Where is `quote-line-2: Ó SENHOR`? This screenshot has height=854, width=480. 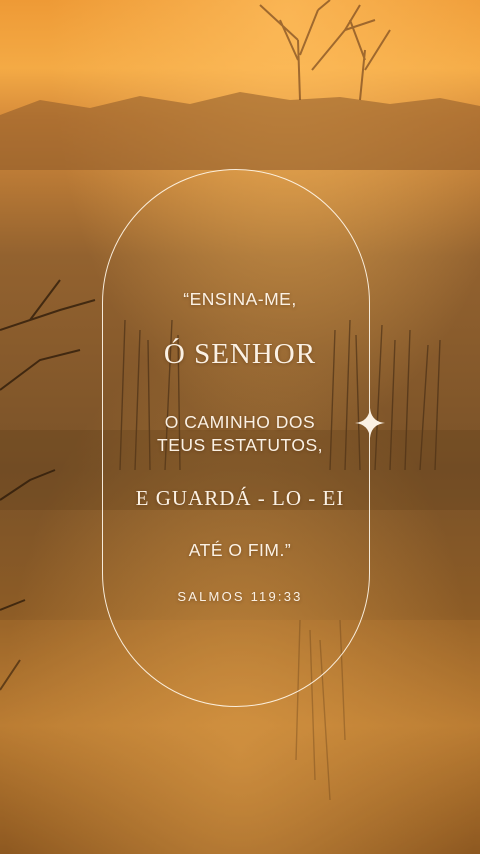 quote-line-2: Ó SENHOR is located at coordinates (240, 354).